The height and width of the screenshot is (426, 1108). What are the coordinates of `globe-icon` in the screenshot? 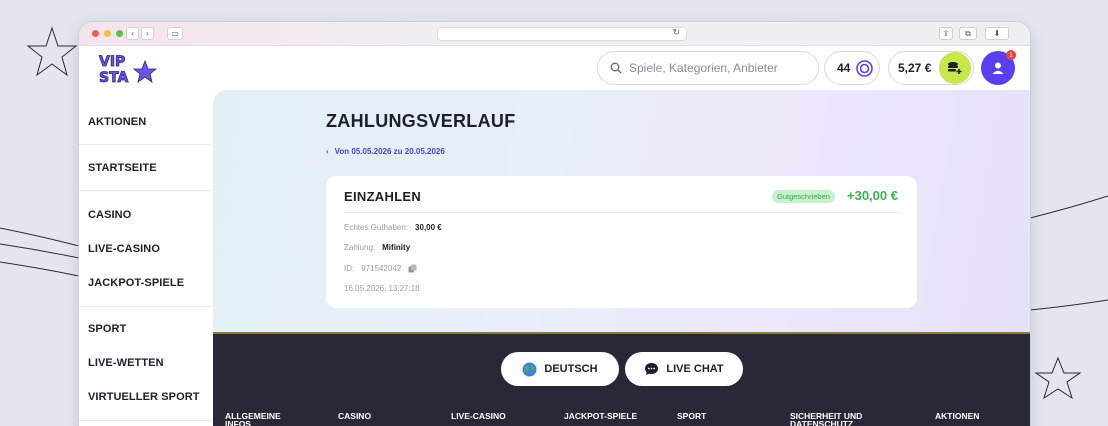 It's located at (529, 369).